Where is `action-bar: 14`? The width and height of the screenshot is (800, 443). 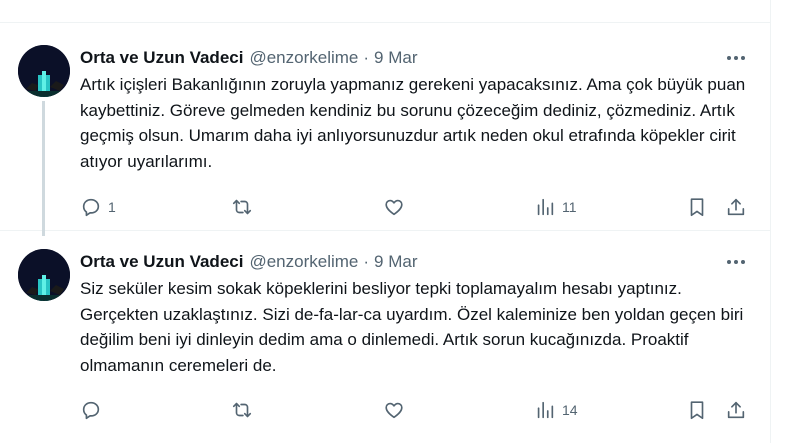 action-bar: 14 is located at coordinates (385, 410).